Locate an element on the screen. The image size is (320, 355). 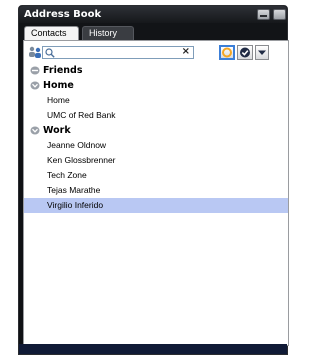
check-icon is located at coordinates (245, 52).